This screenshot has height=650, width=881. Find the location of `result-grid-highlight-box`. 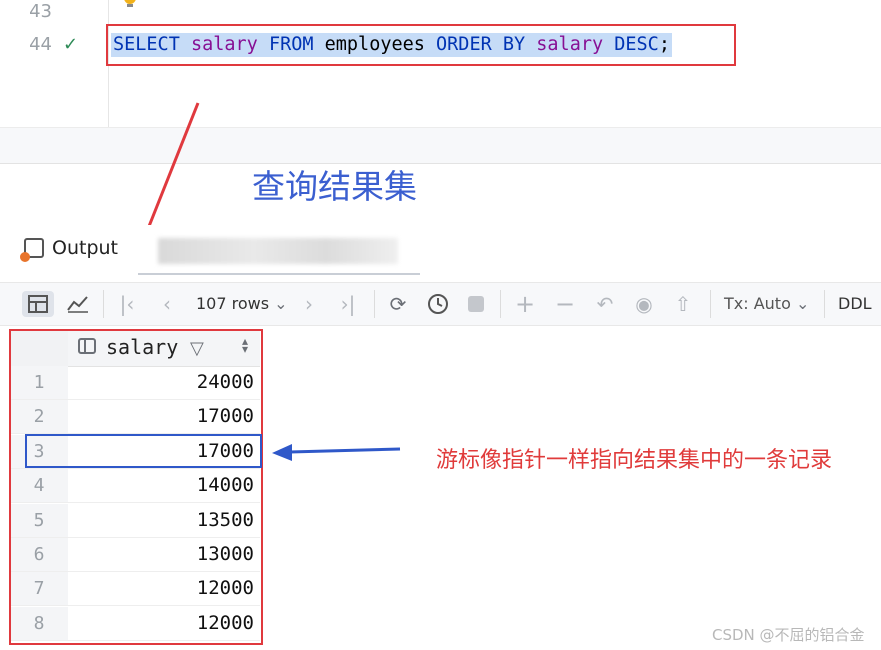

result-grid-highlight-box is located at coordinates (136, 487).